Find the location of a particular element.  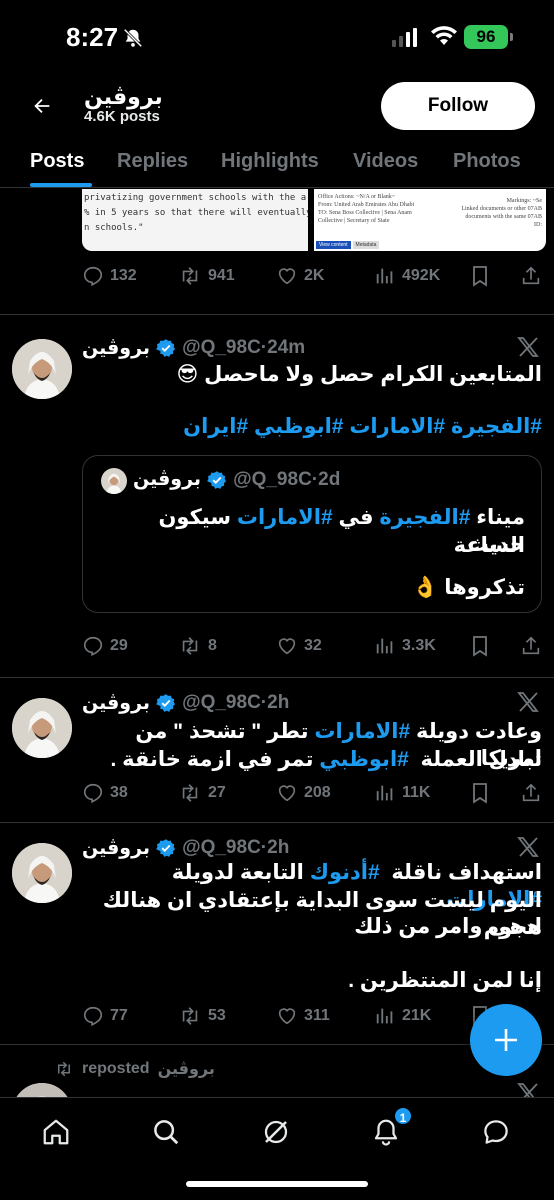

views-button: 21K is located at coordinates (402, 1016).